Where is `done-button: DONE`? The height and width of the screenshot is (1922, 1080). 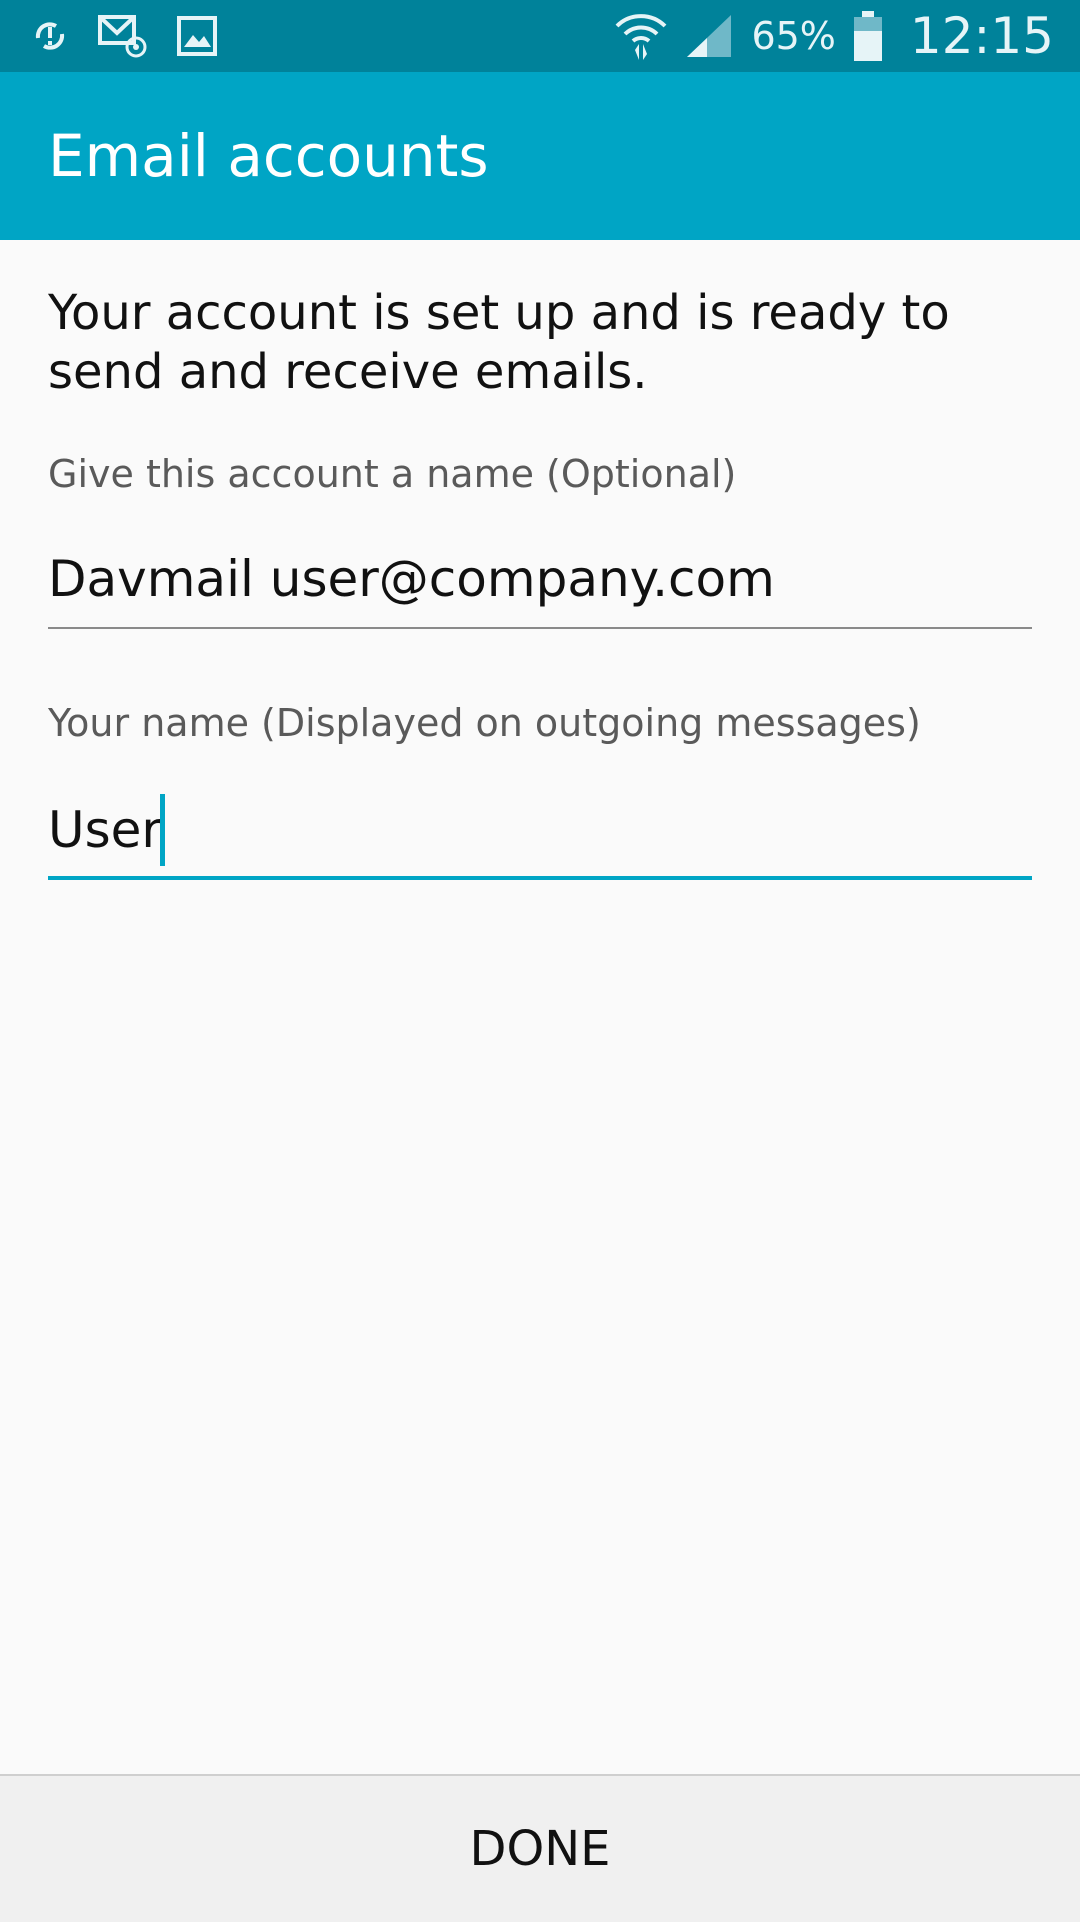
done-button: DONE is located at coordinates (540, 1849).